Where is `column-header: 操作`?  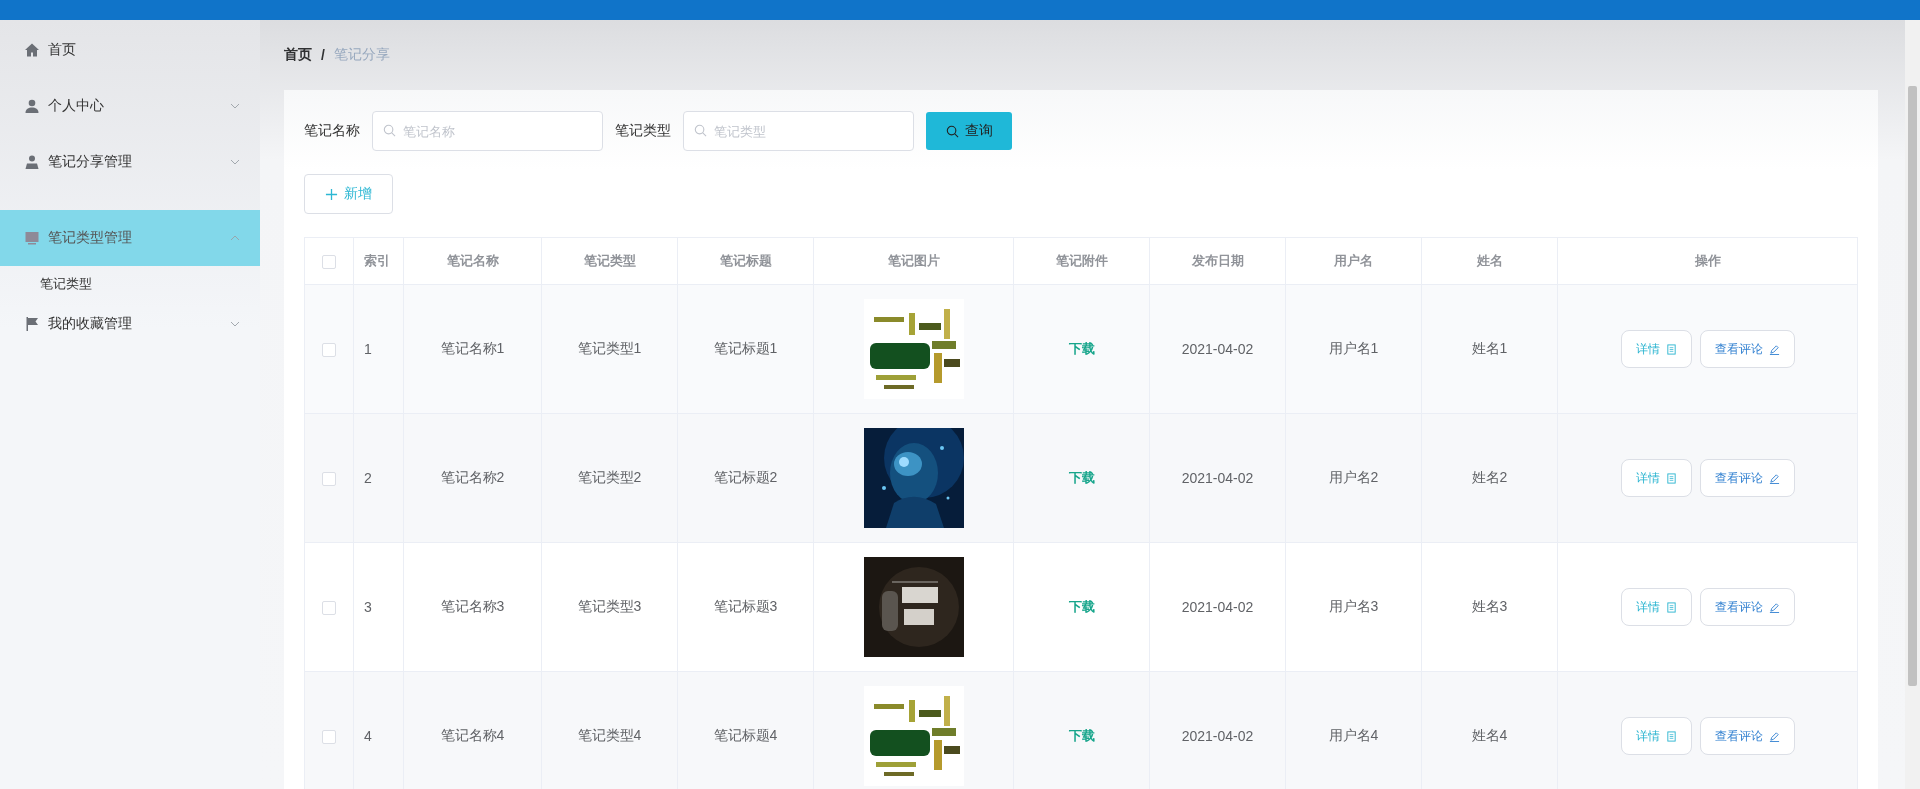 column-header: 操作 is located at coordinates (1707, 261).